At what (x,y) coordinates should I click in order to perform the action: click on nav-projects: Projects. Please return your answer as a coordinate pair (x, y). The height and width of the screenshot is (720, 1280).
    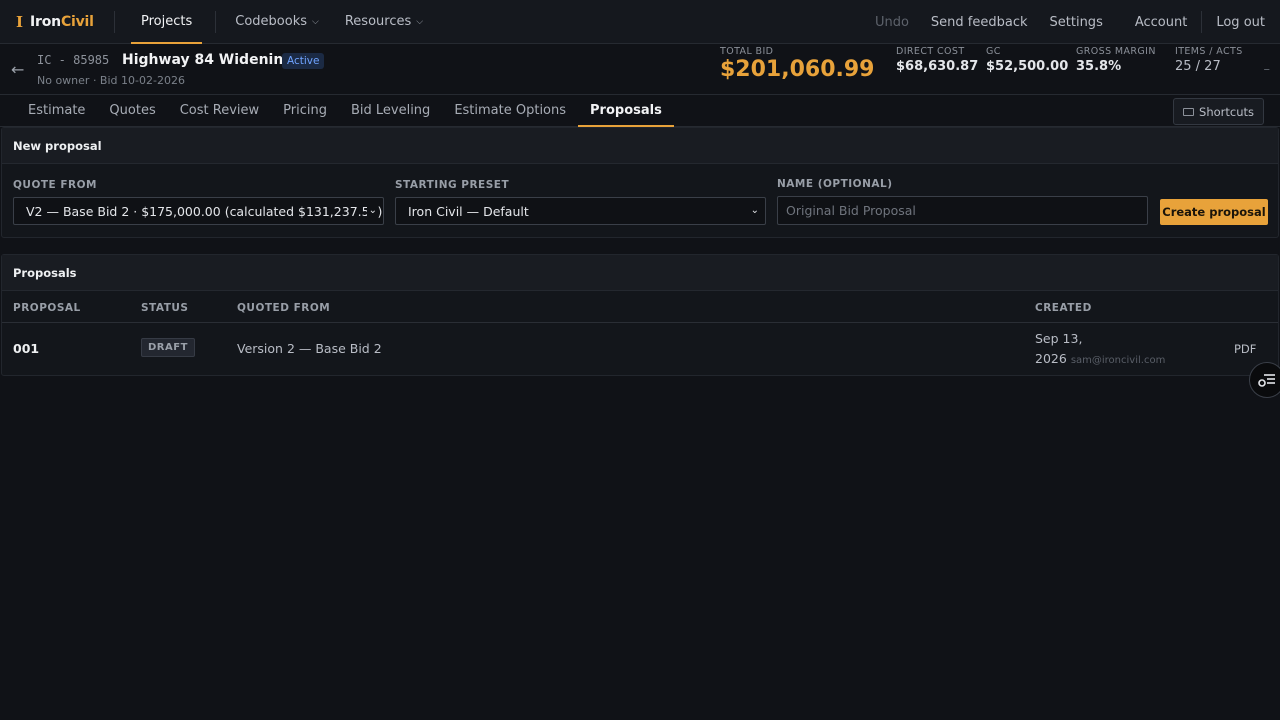
    Looking at the image, I should click on (167, 22).